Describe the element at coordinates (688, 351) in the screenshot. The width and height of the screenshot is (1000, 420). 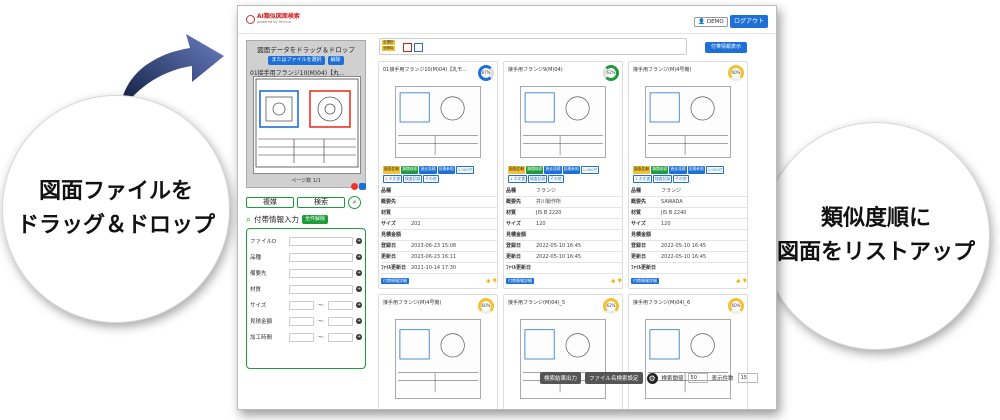
I see `result-card: 接手用フランジ(M)04)_6 60%` at that location.